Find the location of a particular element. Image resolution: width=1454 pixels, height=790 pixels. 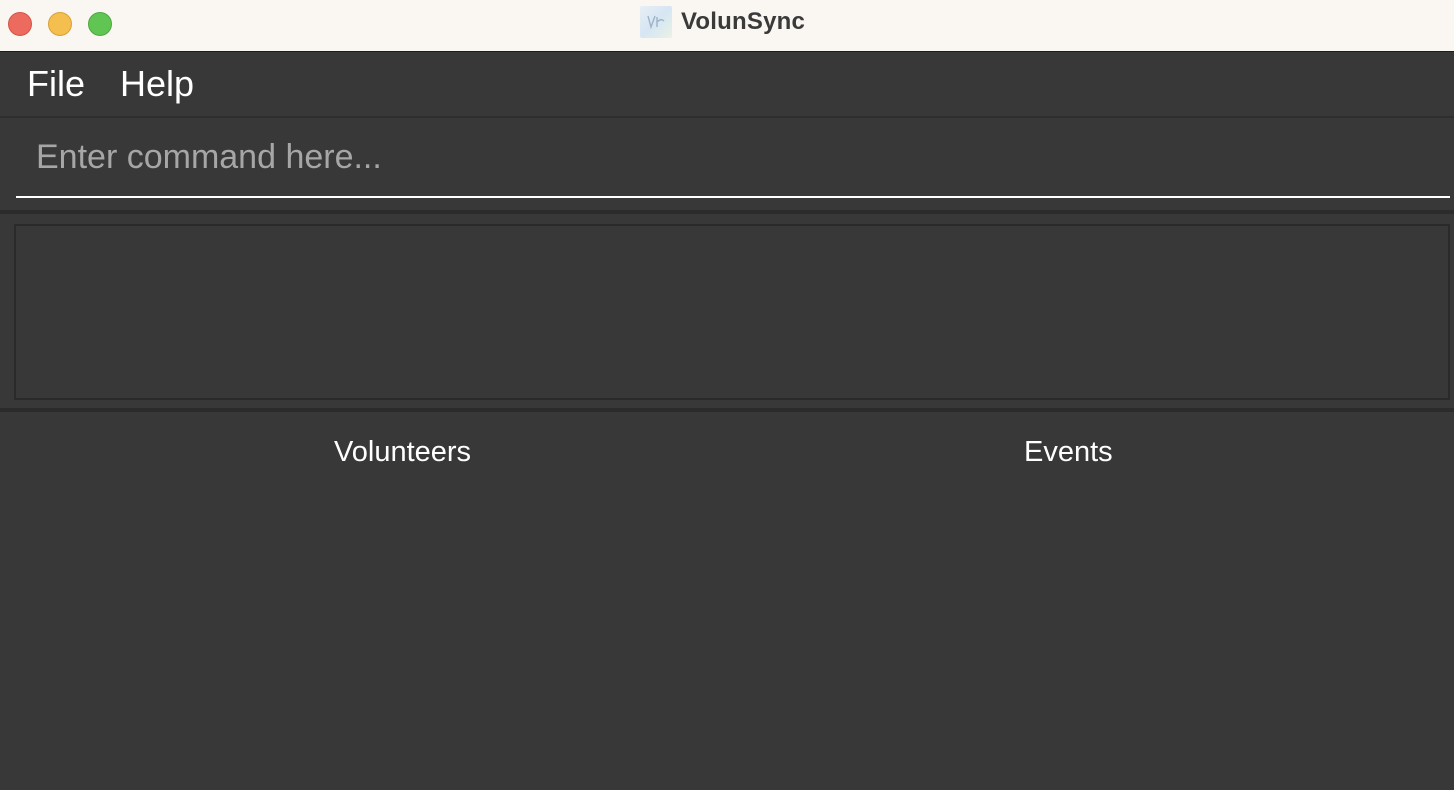

command-input is located at coordinates (733, 158).